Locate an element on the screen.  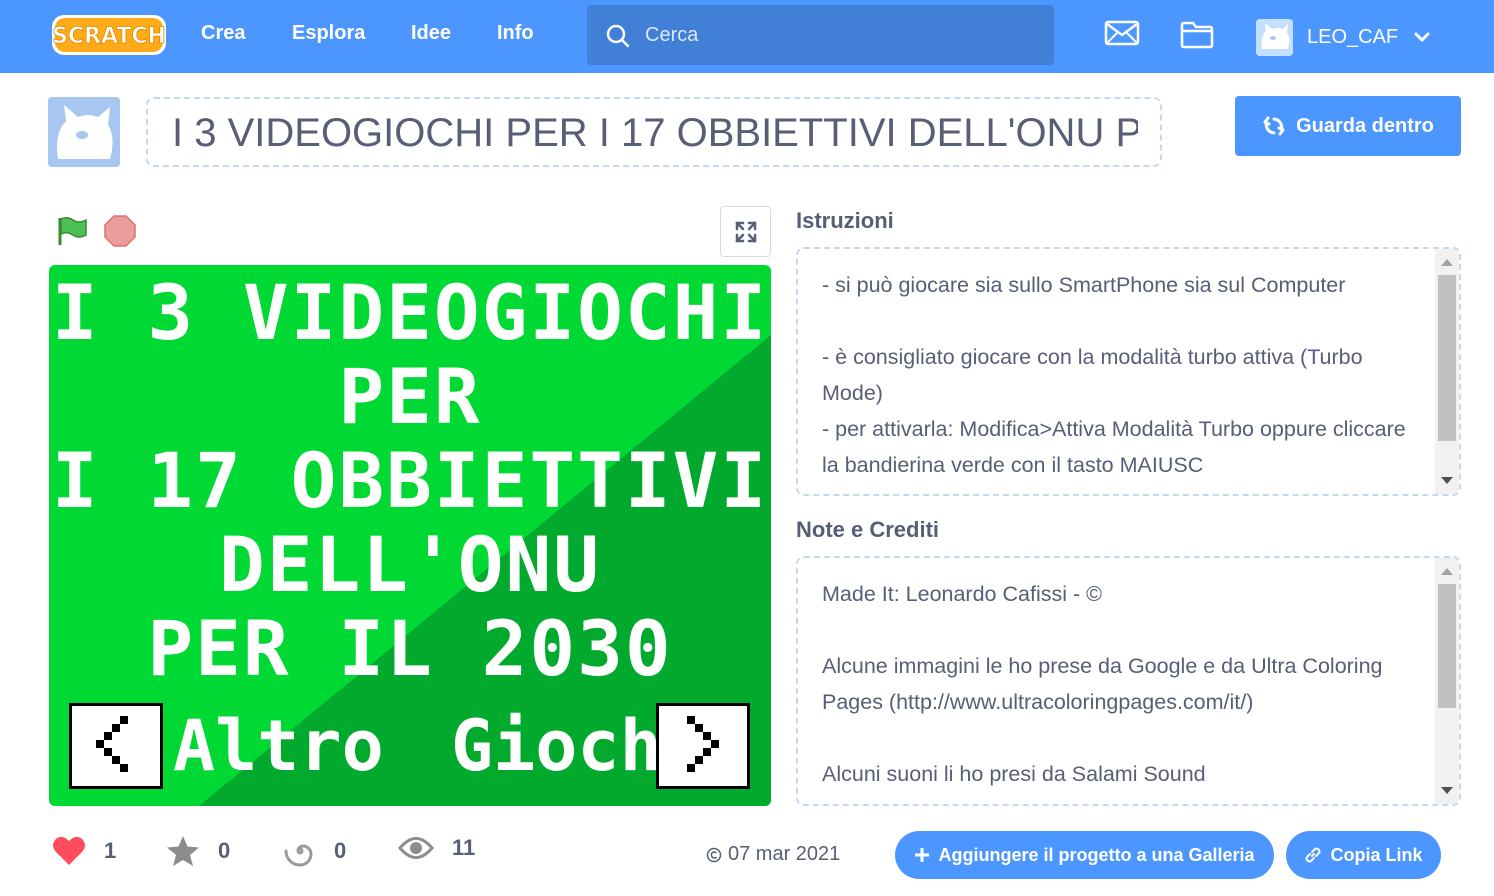
fullscreen-icon is located at coordinates (745, 231).